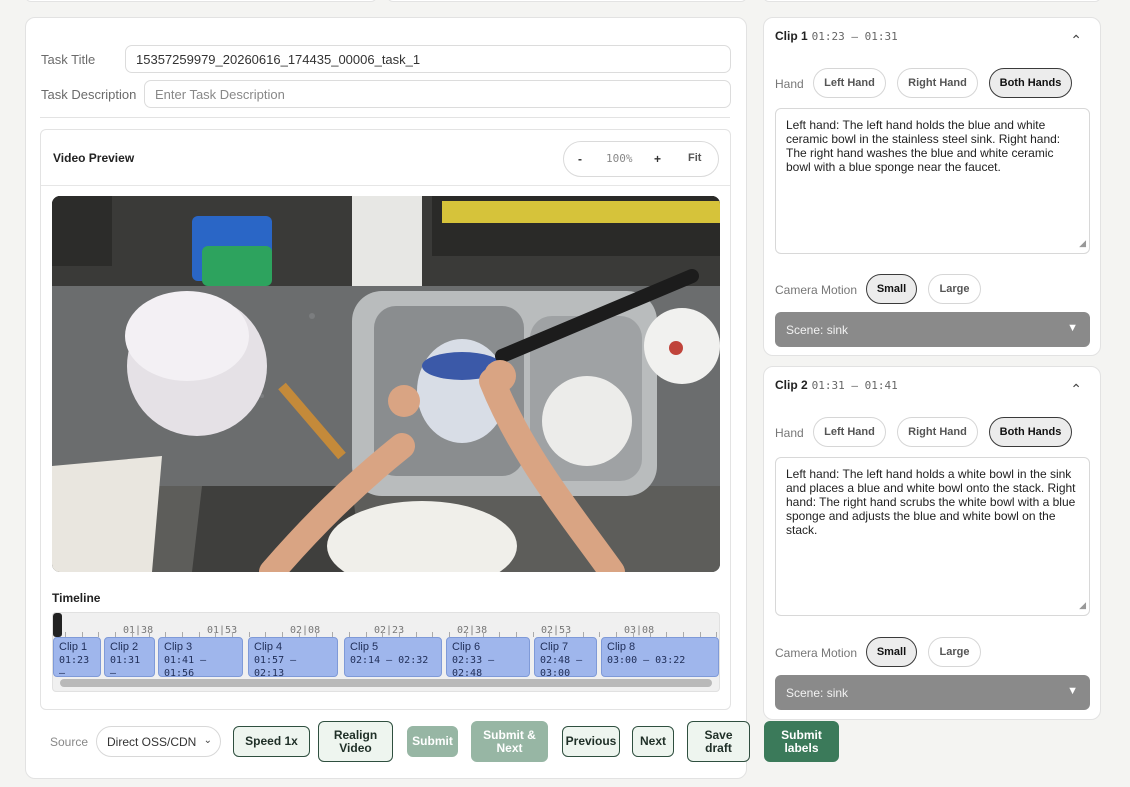  What do you see at coordinates (657, 159) in the screenshot?
I see `zoom-in-button: +` at bounding box center [657, 159].